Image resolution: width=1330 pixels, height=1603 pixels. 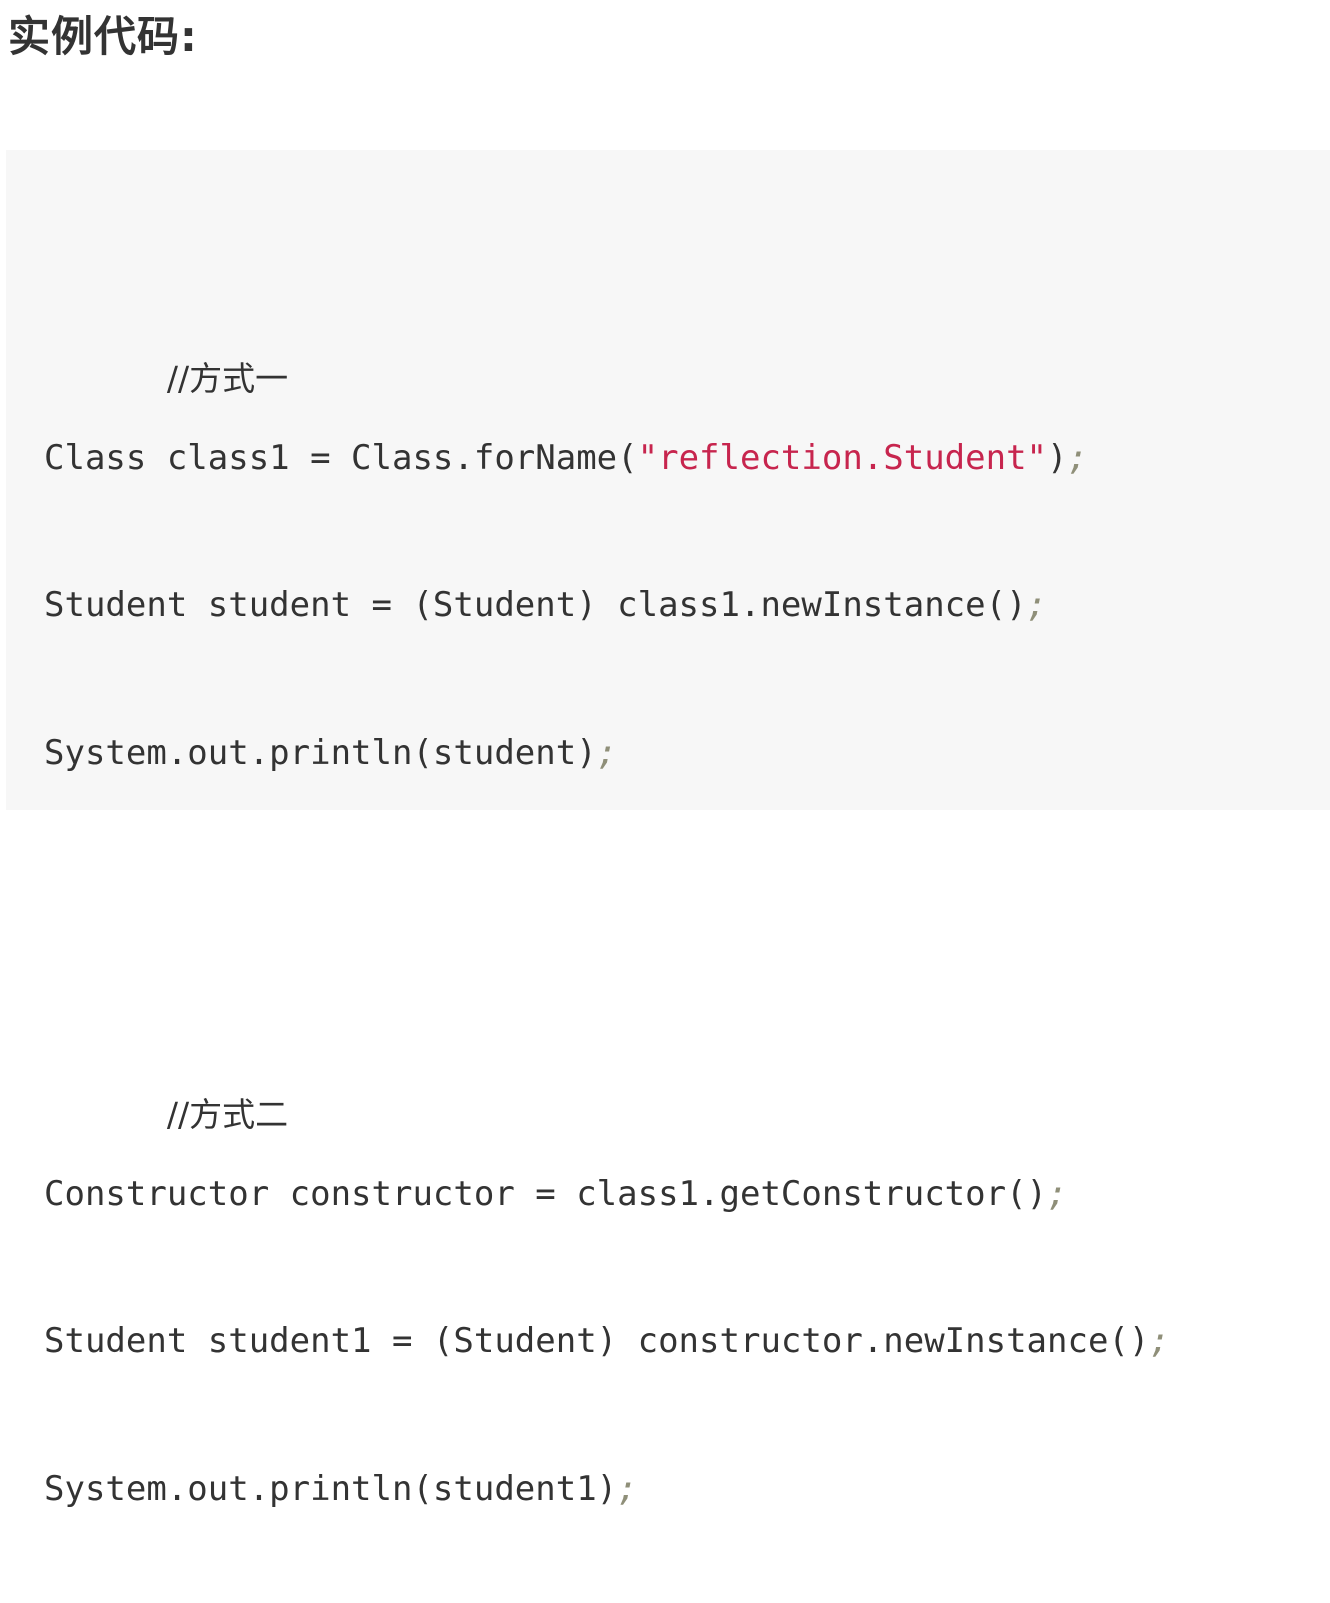 What do you see at coordinates (341, 458) in the screenshot?
I see `code-text: Class class1 = Class.forName(` at bounding box center [341, 458].